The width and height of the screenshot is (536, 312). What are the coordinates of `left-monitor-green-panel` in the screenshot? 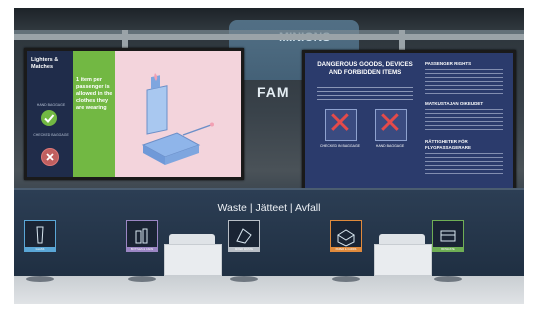 It's located at (94, 114).